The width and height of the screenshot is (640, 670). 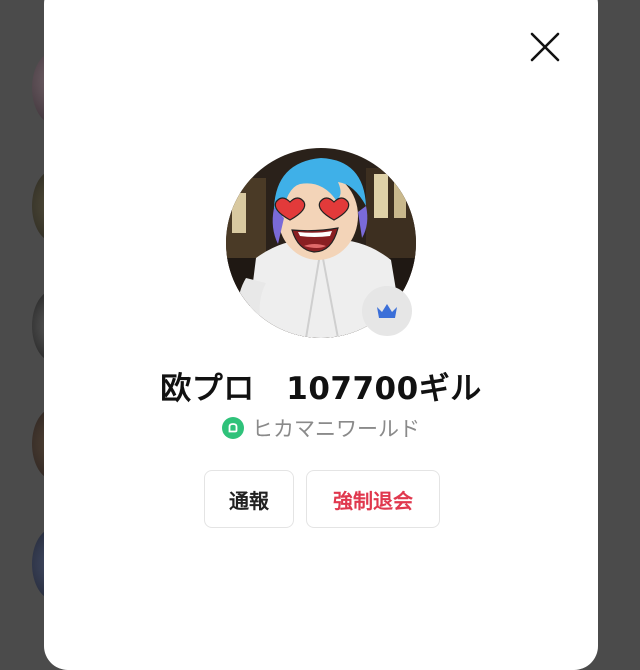 What do you see at coordinates (233, 428) in the screenshot?
I see `community-icon` at bounding box center [233, 428].